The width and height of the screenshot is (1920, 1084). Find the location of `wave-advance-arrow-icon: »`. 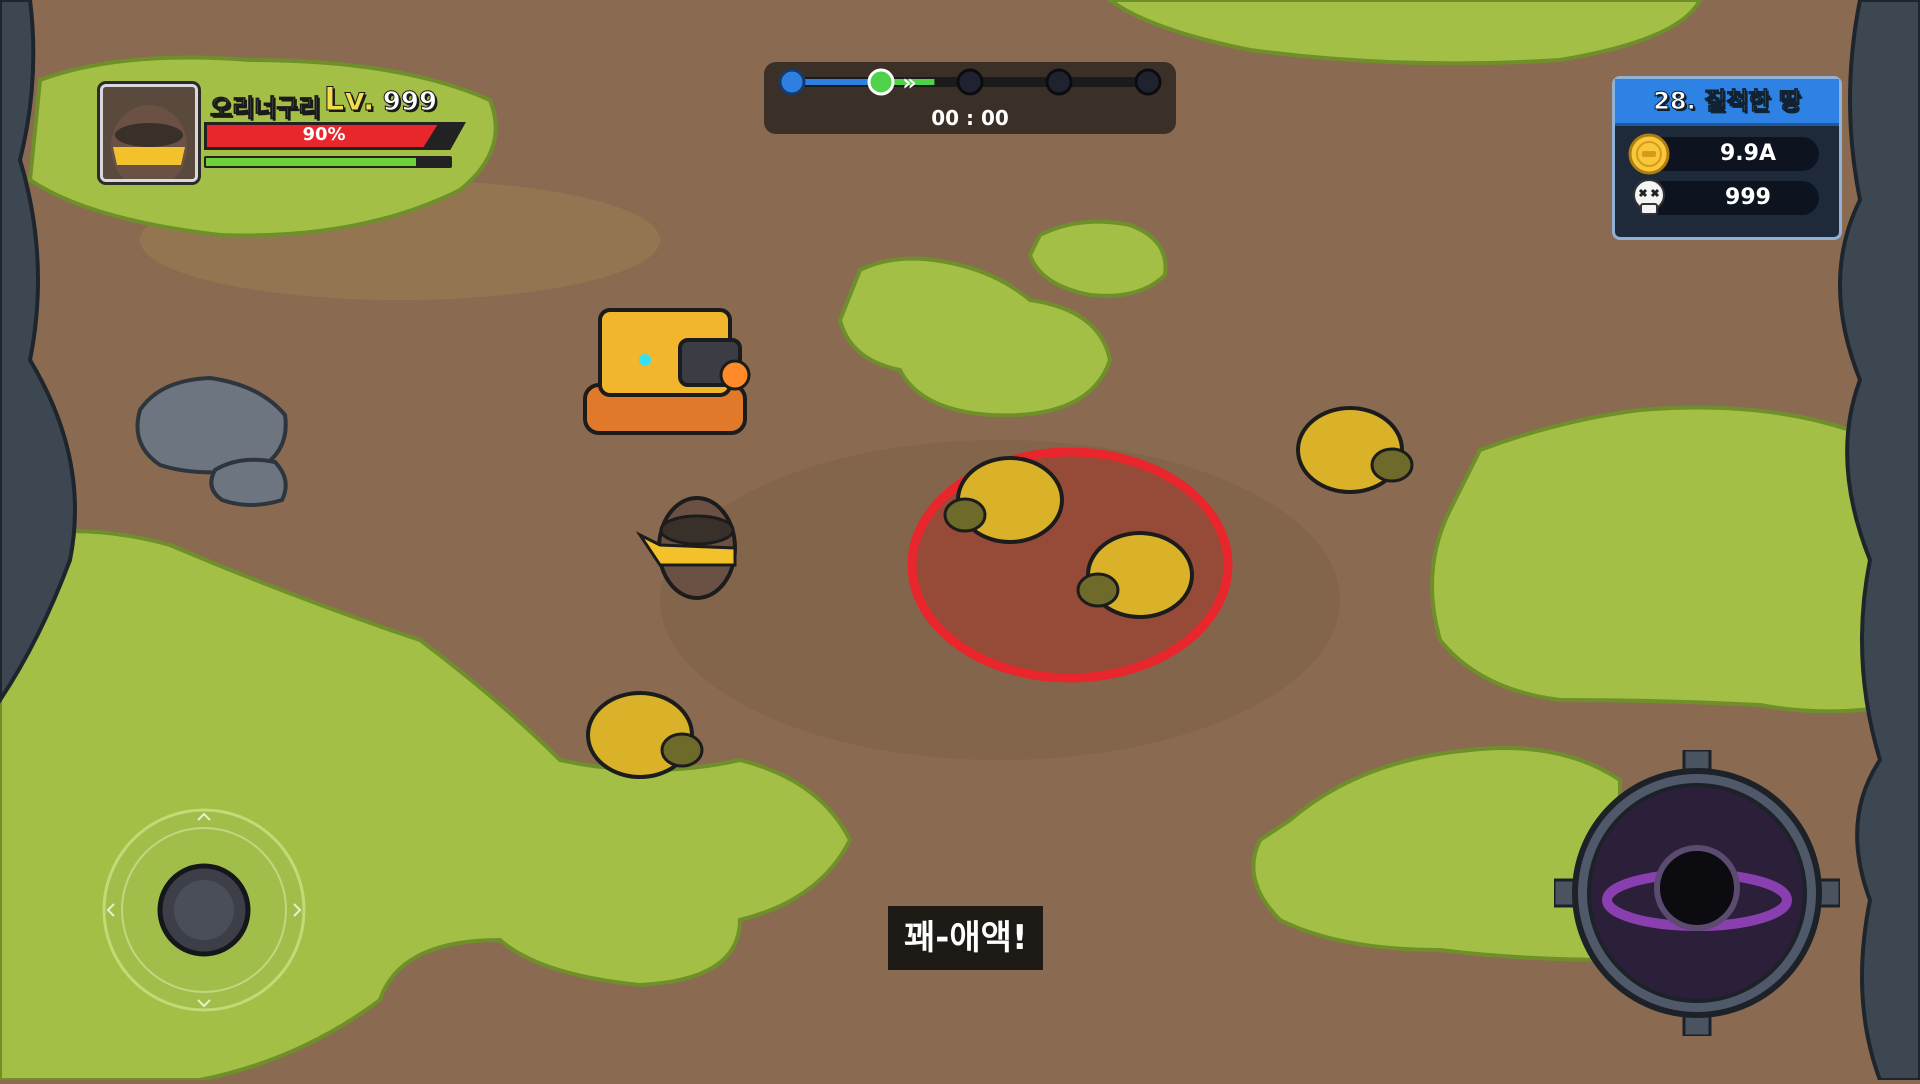

wave-advance-arrow-icon: » is located at coordinates (909, 83).